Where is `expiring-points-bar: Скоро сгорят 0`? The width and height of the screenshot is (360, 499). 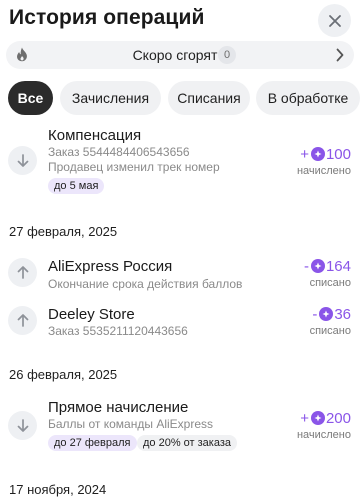
expiring-points-bar: Скоро сгорят 0 is located at coordinates (180, 55).